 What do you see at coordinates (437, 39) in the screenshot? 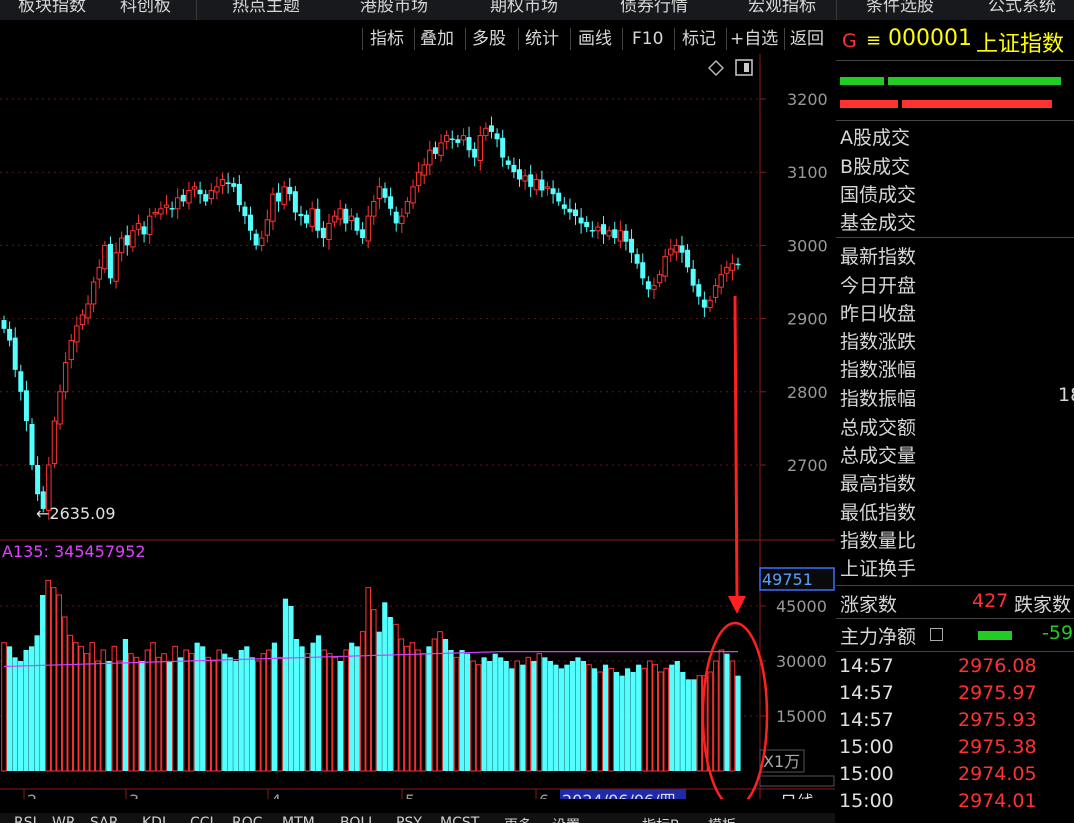
I see `overlay-button: 叠加` at bounding box center [437, 39].